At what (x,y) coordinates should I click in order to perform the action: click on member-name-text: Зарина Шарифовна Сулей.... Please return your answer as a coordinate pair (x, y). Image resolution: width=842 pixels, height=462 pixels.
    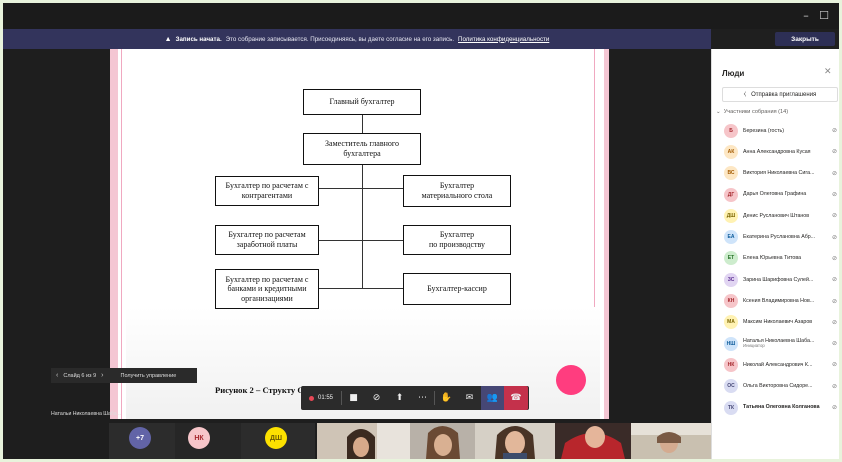
    Looking at the image, I should click on (778, 279).